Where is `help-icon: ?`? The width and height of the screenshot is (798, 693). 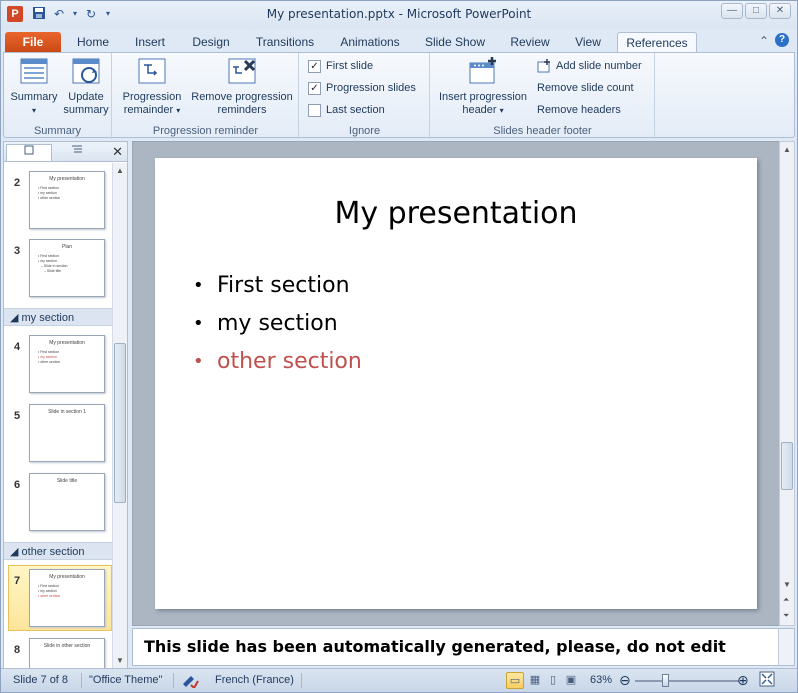
help-icon: ? is located at coordinates (782, 40).